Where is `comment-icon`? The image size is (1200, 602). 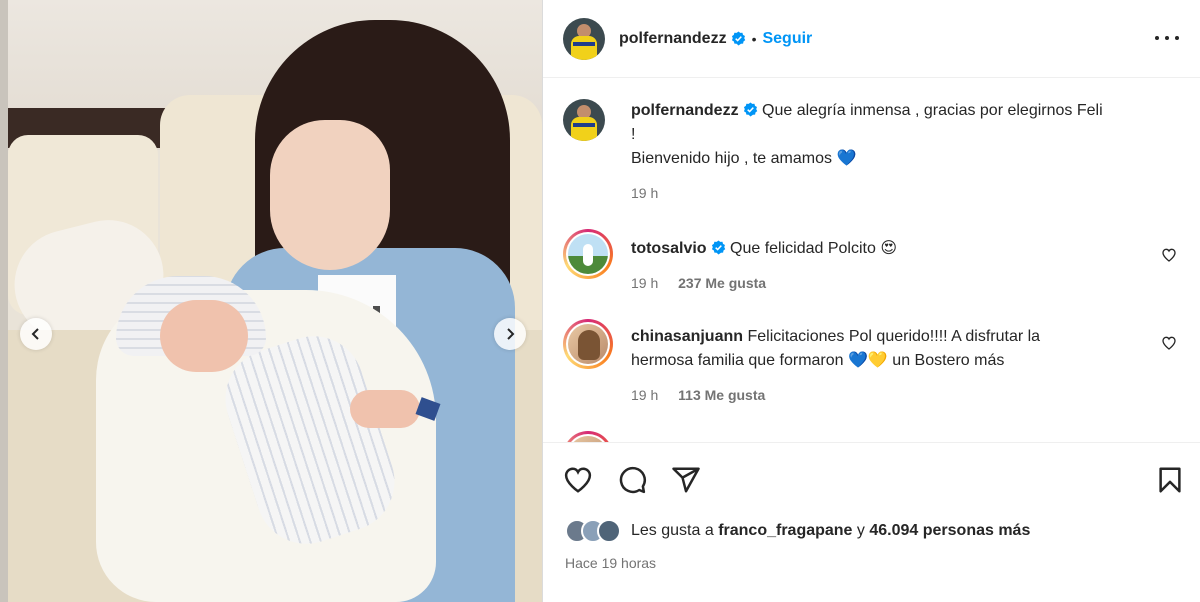 comment-icon is located at coordinates (632, 480).